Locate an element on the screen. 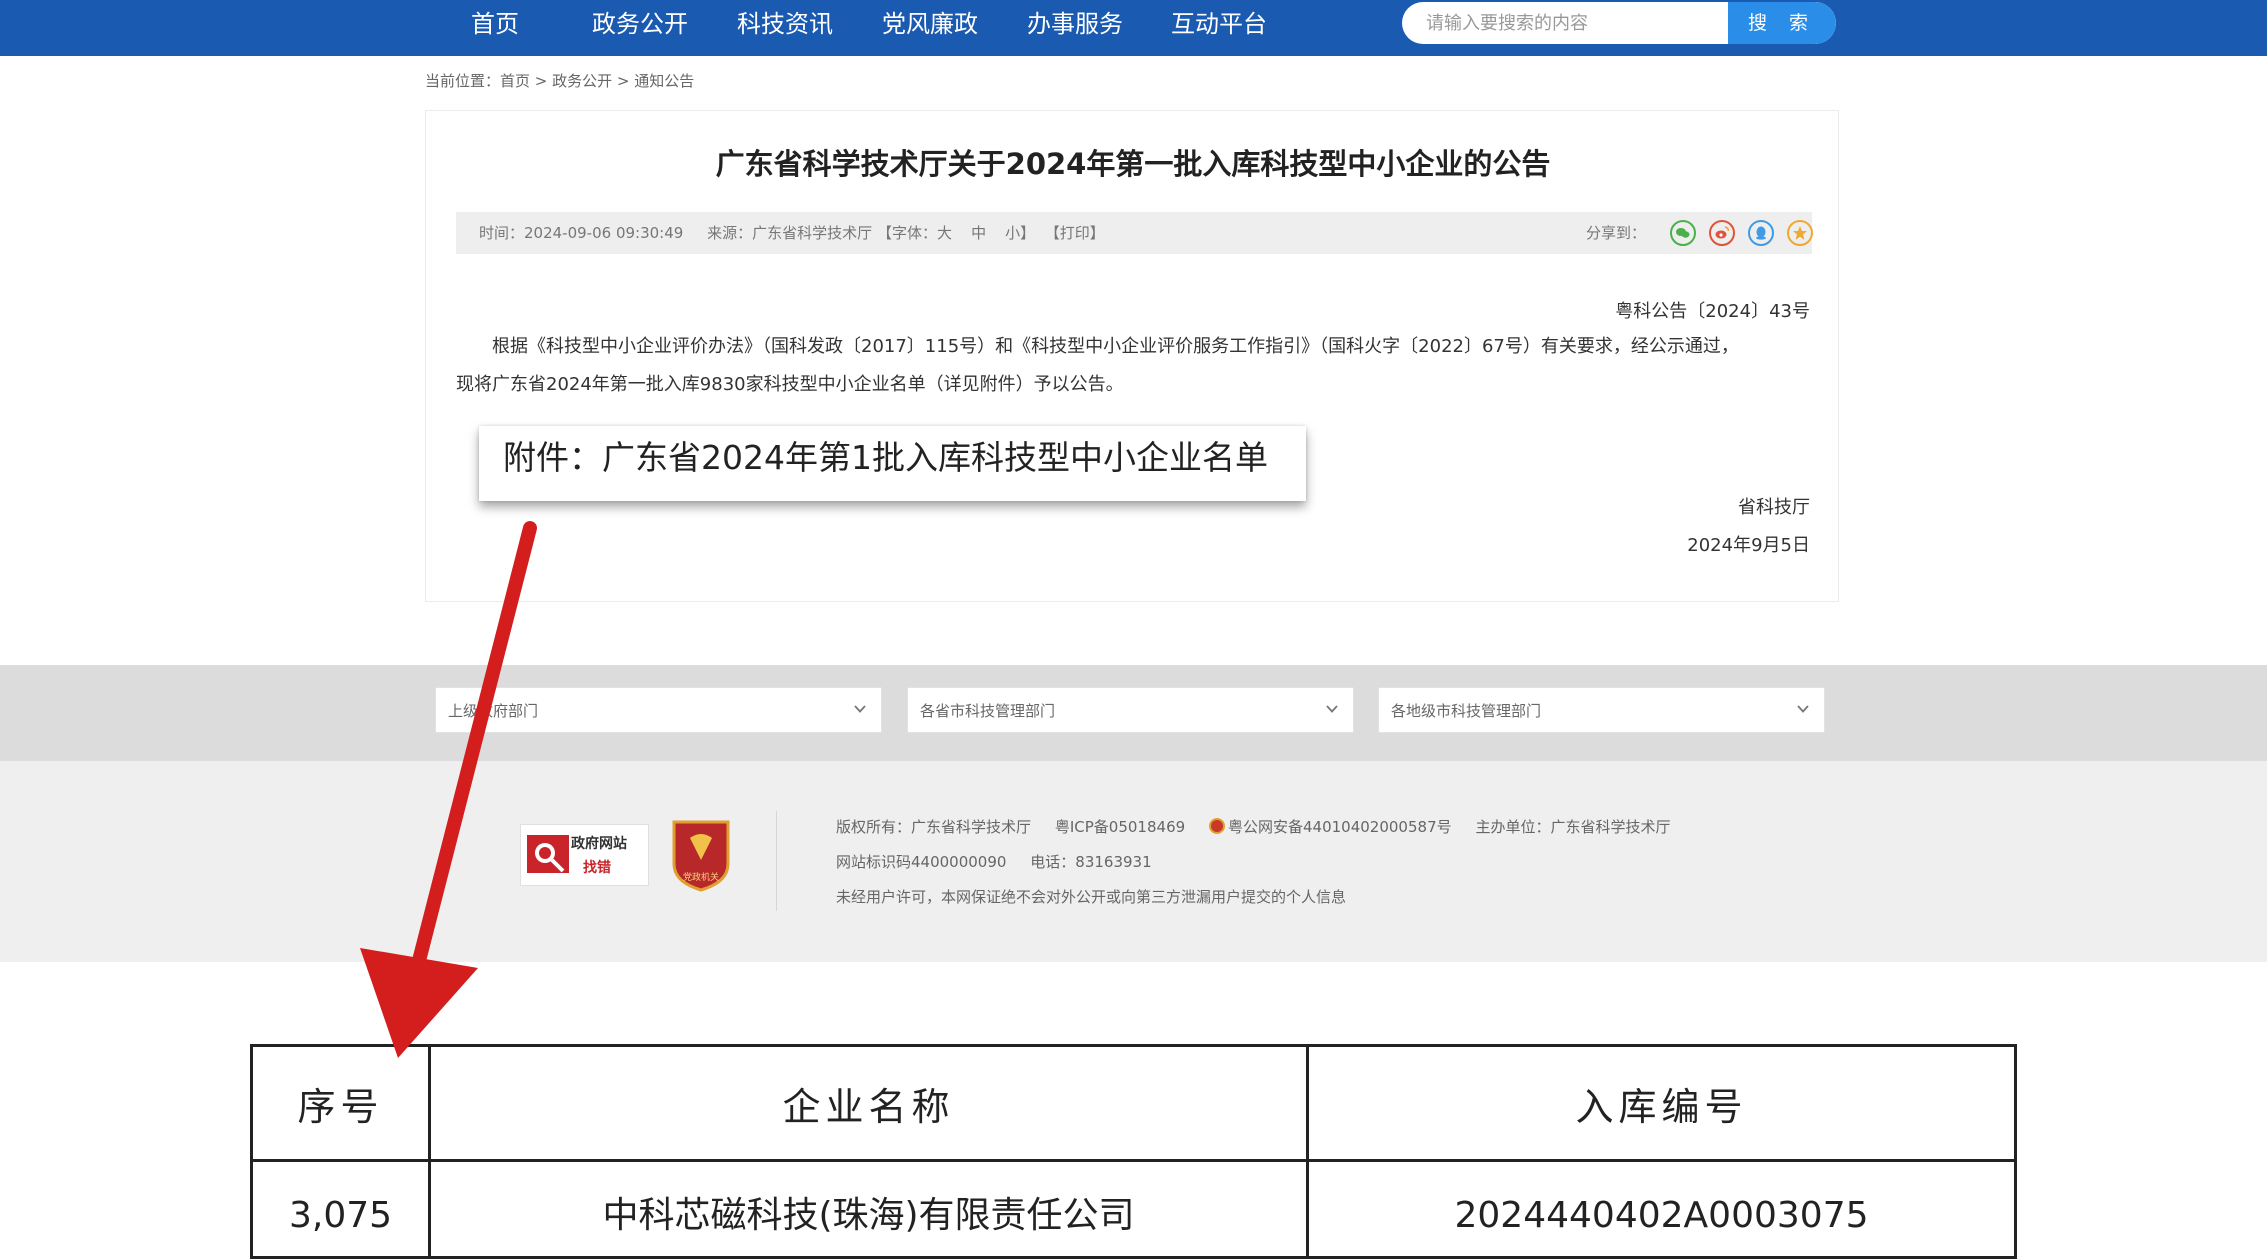 The height and width of the screenshot is (1259, 2267). breadcrumb-section: 政务公开 is located at coordinates (582, 81).